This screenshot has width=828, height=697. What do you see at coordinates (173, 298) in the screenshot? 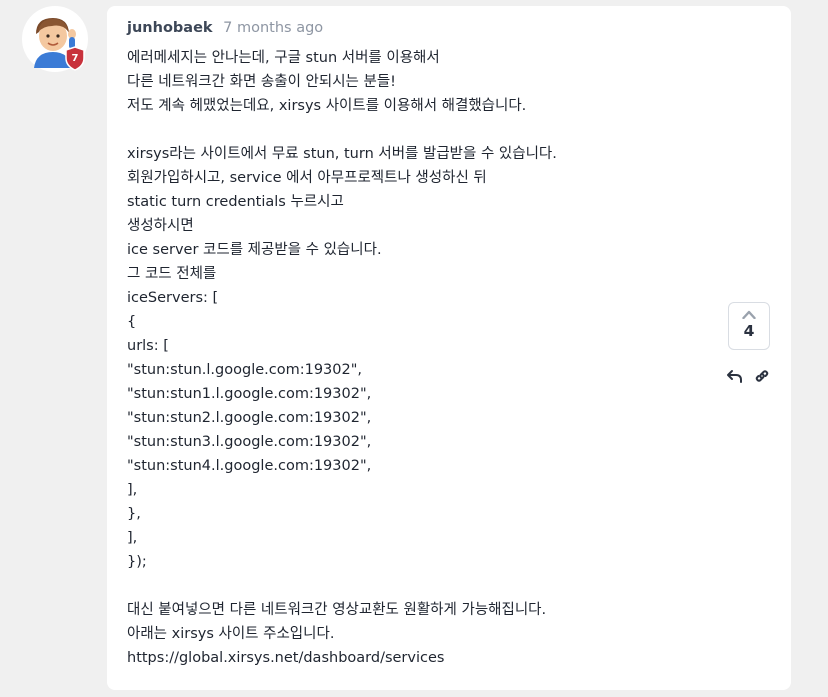
I see `post-text-line: iceServers: [` at bounding box center [173, 298].